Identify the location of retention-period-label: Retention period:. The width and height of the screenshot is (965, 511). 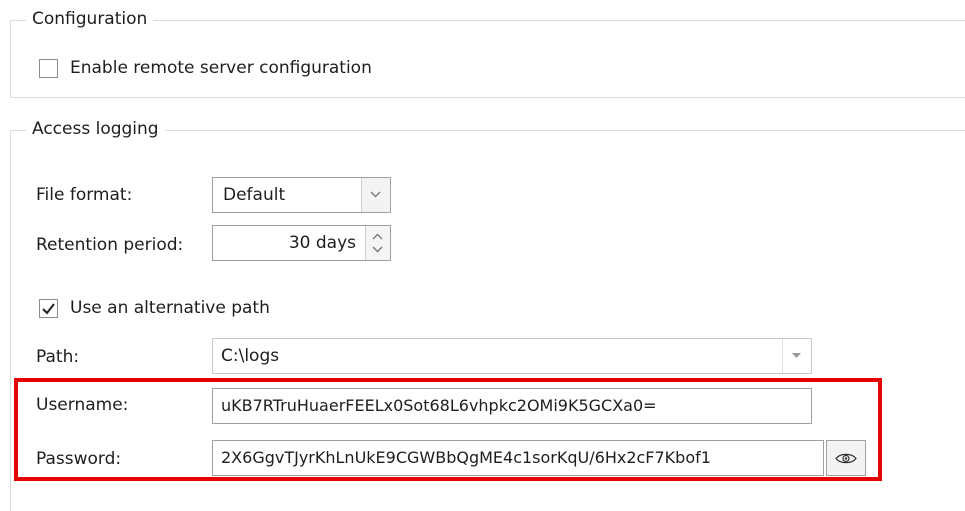
(110, 245).